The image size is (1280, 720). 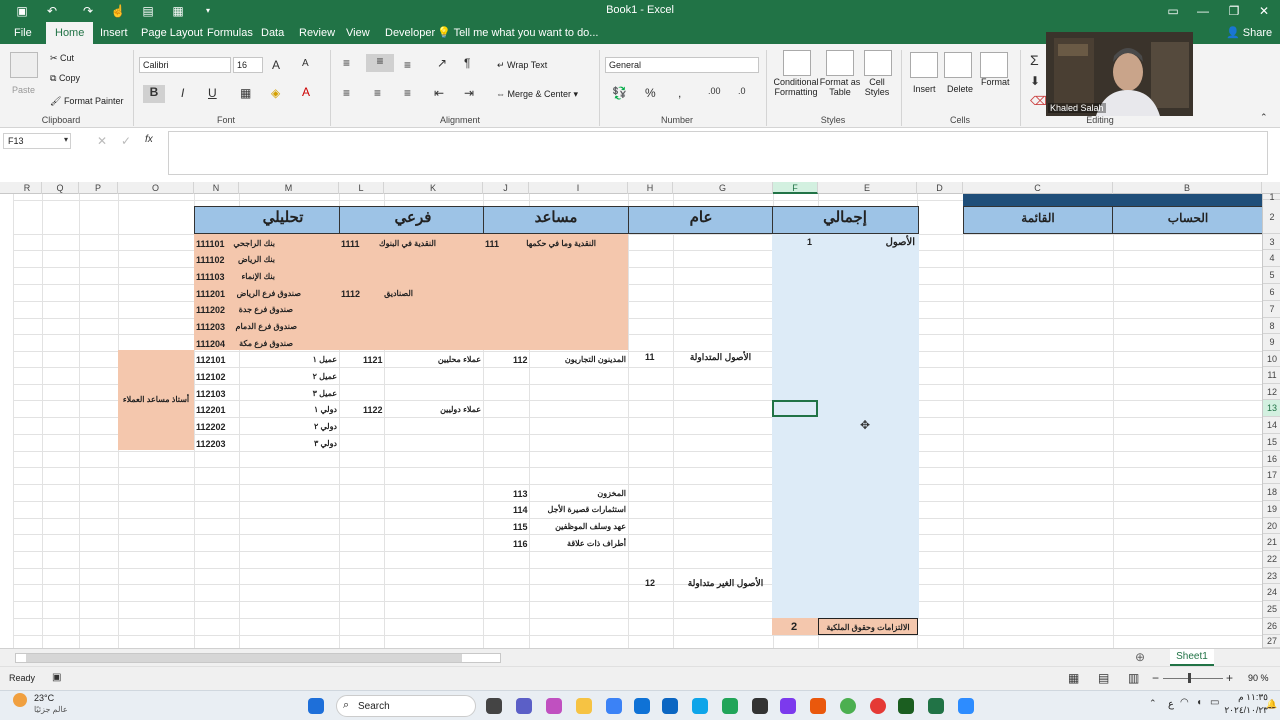 What do you see at coordinates (1189, 678) in the screenshot?
I see `zoom-slider-thumb` at bounding box center [1189, 678].